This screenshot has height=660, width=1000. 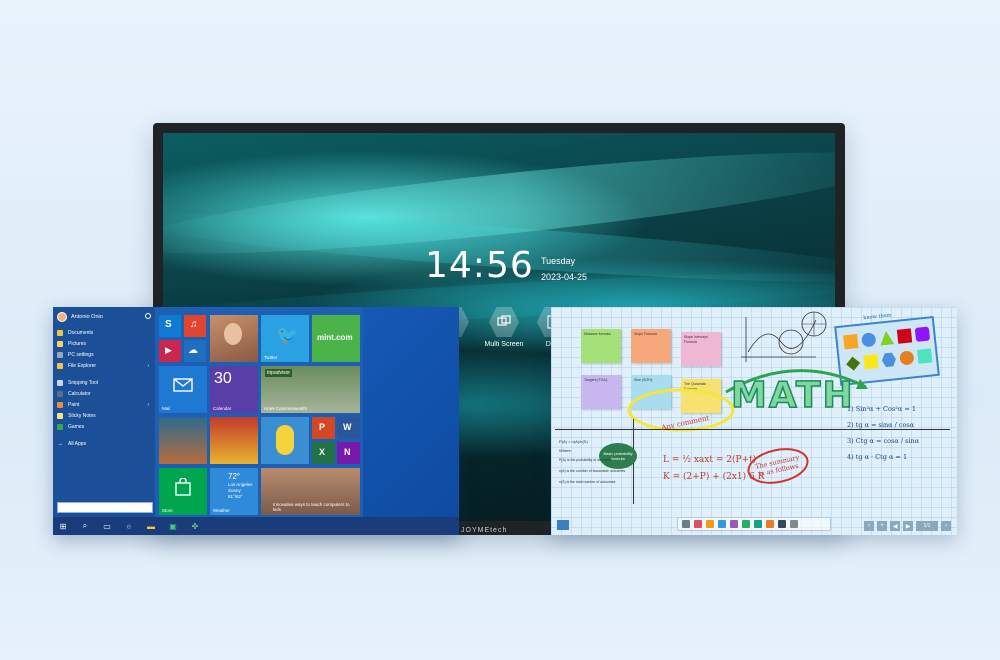 I want to click on dock-multi-screen: Multi Screen, so click(x=504, y=332).